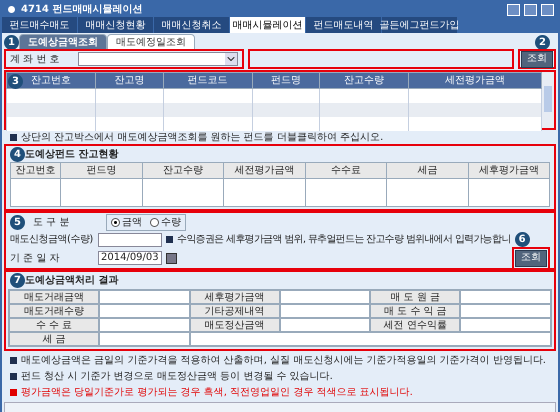  What do you see at coordinates (54, 297) in the screenshot?
I see `result-label: 매도거래금액` at bounding box center [54, 297].